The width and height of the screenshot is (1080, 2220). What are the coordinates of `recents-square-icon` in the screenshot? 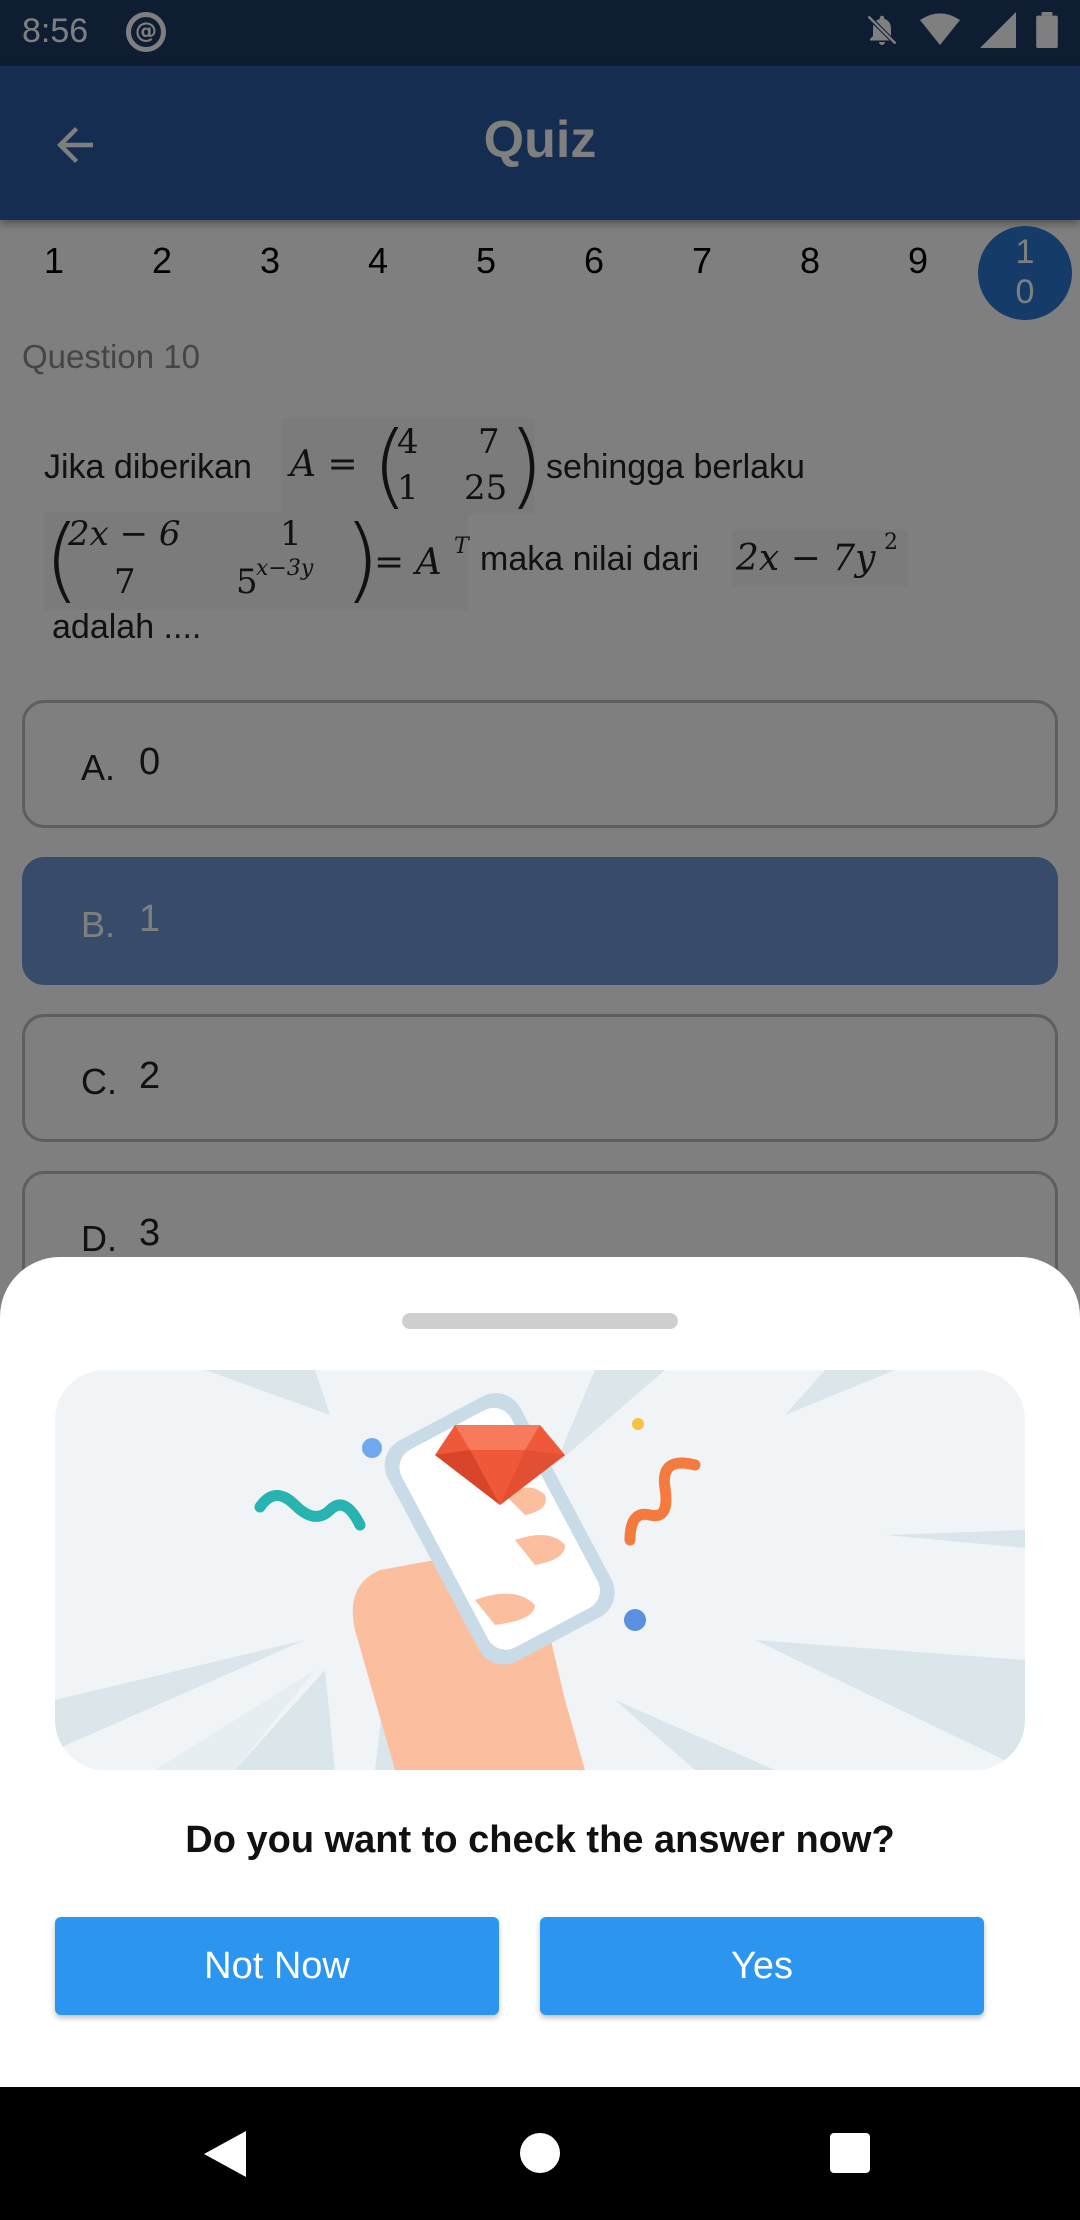 It's located at (850, 2153).